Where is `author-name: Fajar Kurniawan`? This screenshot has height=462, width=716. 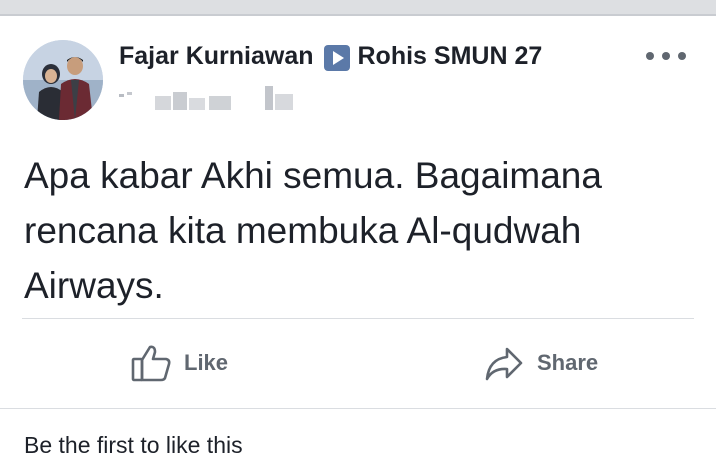
author-name: Fajar Kurniawan is located at coordinates (216, 56).